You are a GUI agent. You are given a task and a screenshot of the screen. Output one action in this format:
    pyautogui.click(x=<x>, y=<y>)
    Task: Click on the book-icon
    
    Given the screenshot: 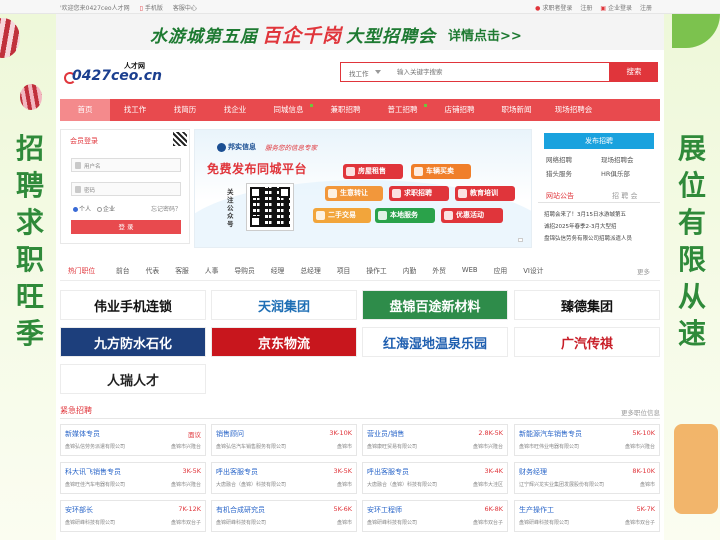 What is the action you would take?
    pyautogui.click(x=462, y=193)
    